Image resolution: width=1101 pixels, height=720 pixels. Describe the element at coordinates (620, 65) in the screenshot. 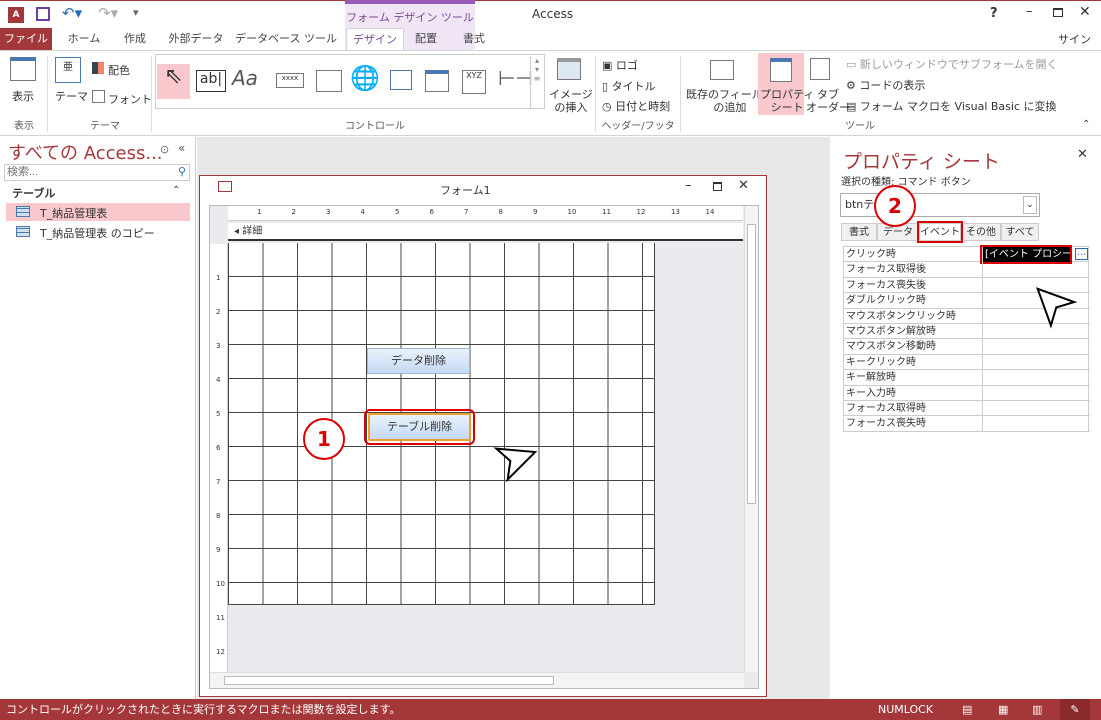

I see `logo-button: ▣ ロゴ` at that location.